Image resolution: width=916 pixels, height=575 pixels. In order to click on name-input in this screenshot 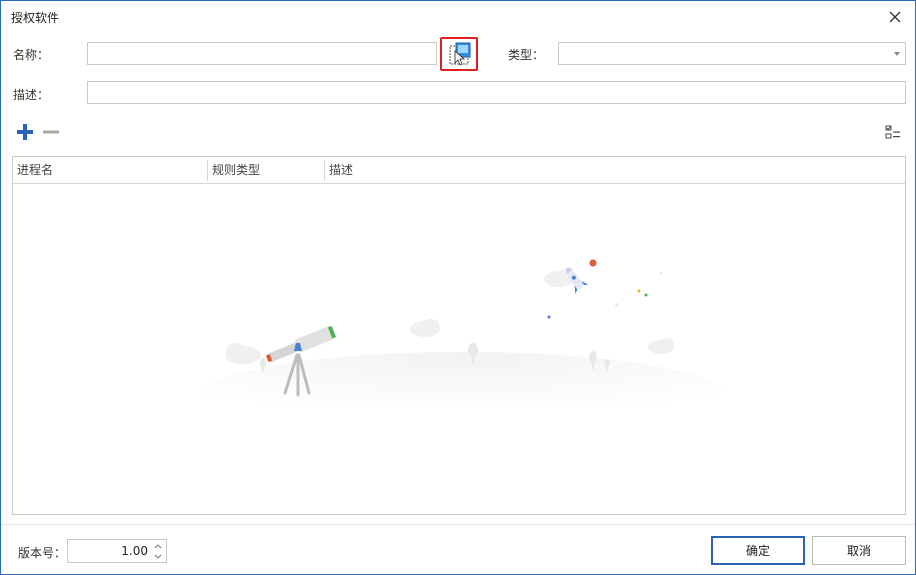, I will do `click(262, 53)`.